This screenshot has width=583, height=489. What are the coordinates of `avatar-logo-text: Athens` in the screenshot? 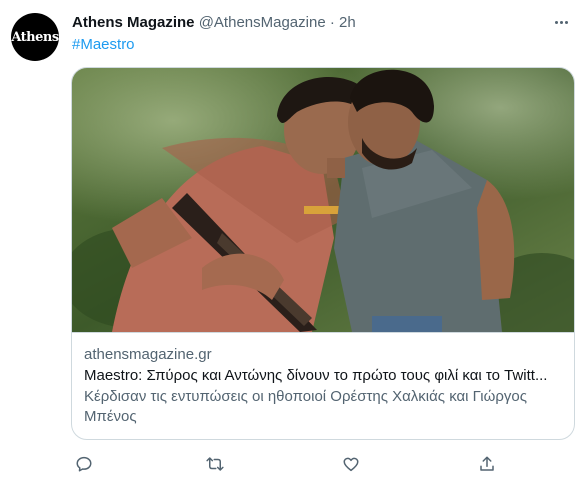 It's located at (35, 37).